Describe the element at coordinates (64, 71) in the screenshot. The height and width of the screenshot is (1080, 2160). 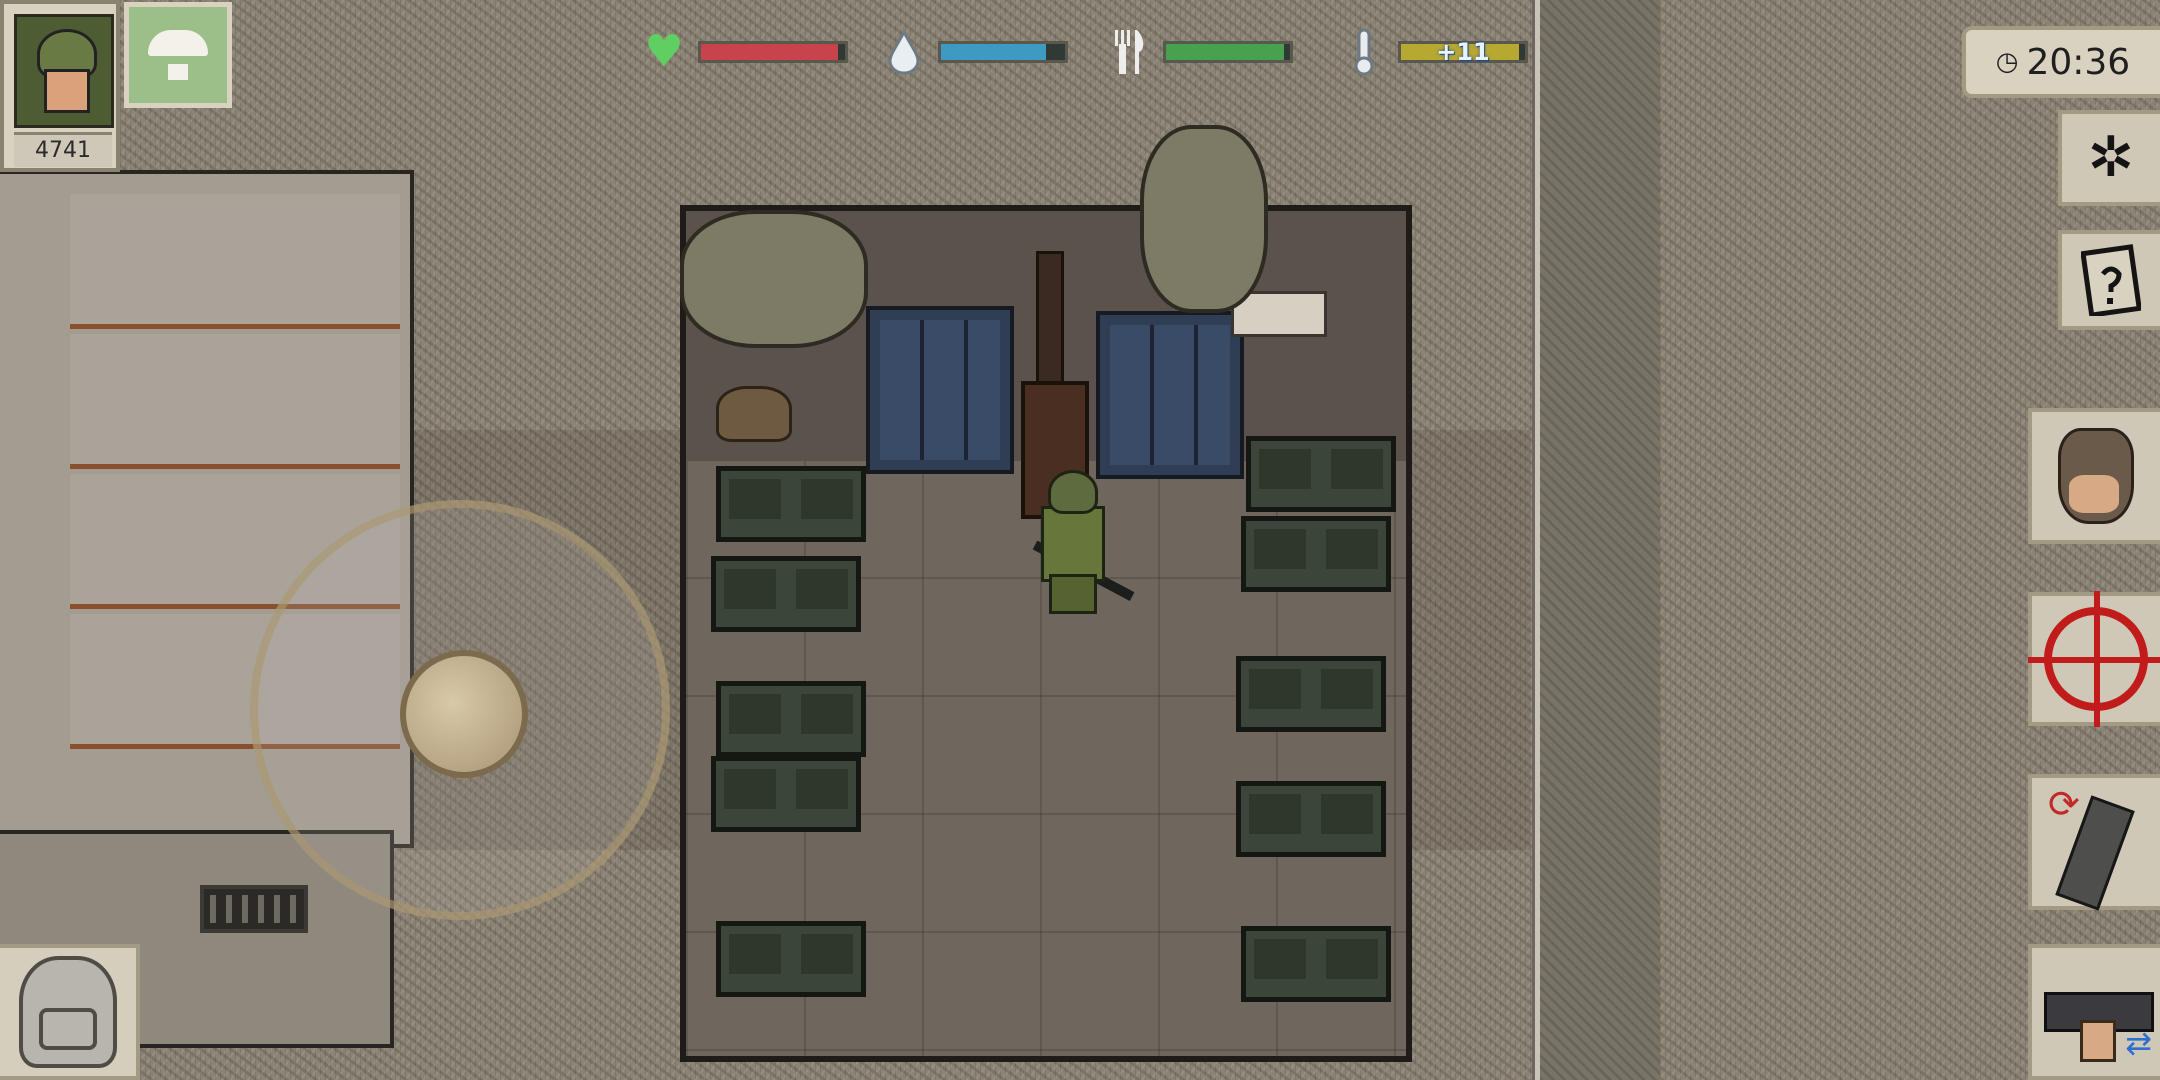
I see `avatar` at that location.